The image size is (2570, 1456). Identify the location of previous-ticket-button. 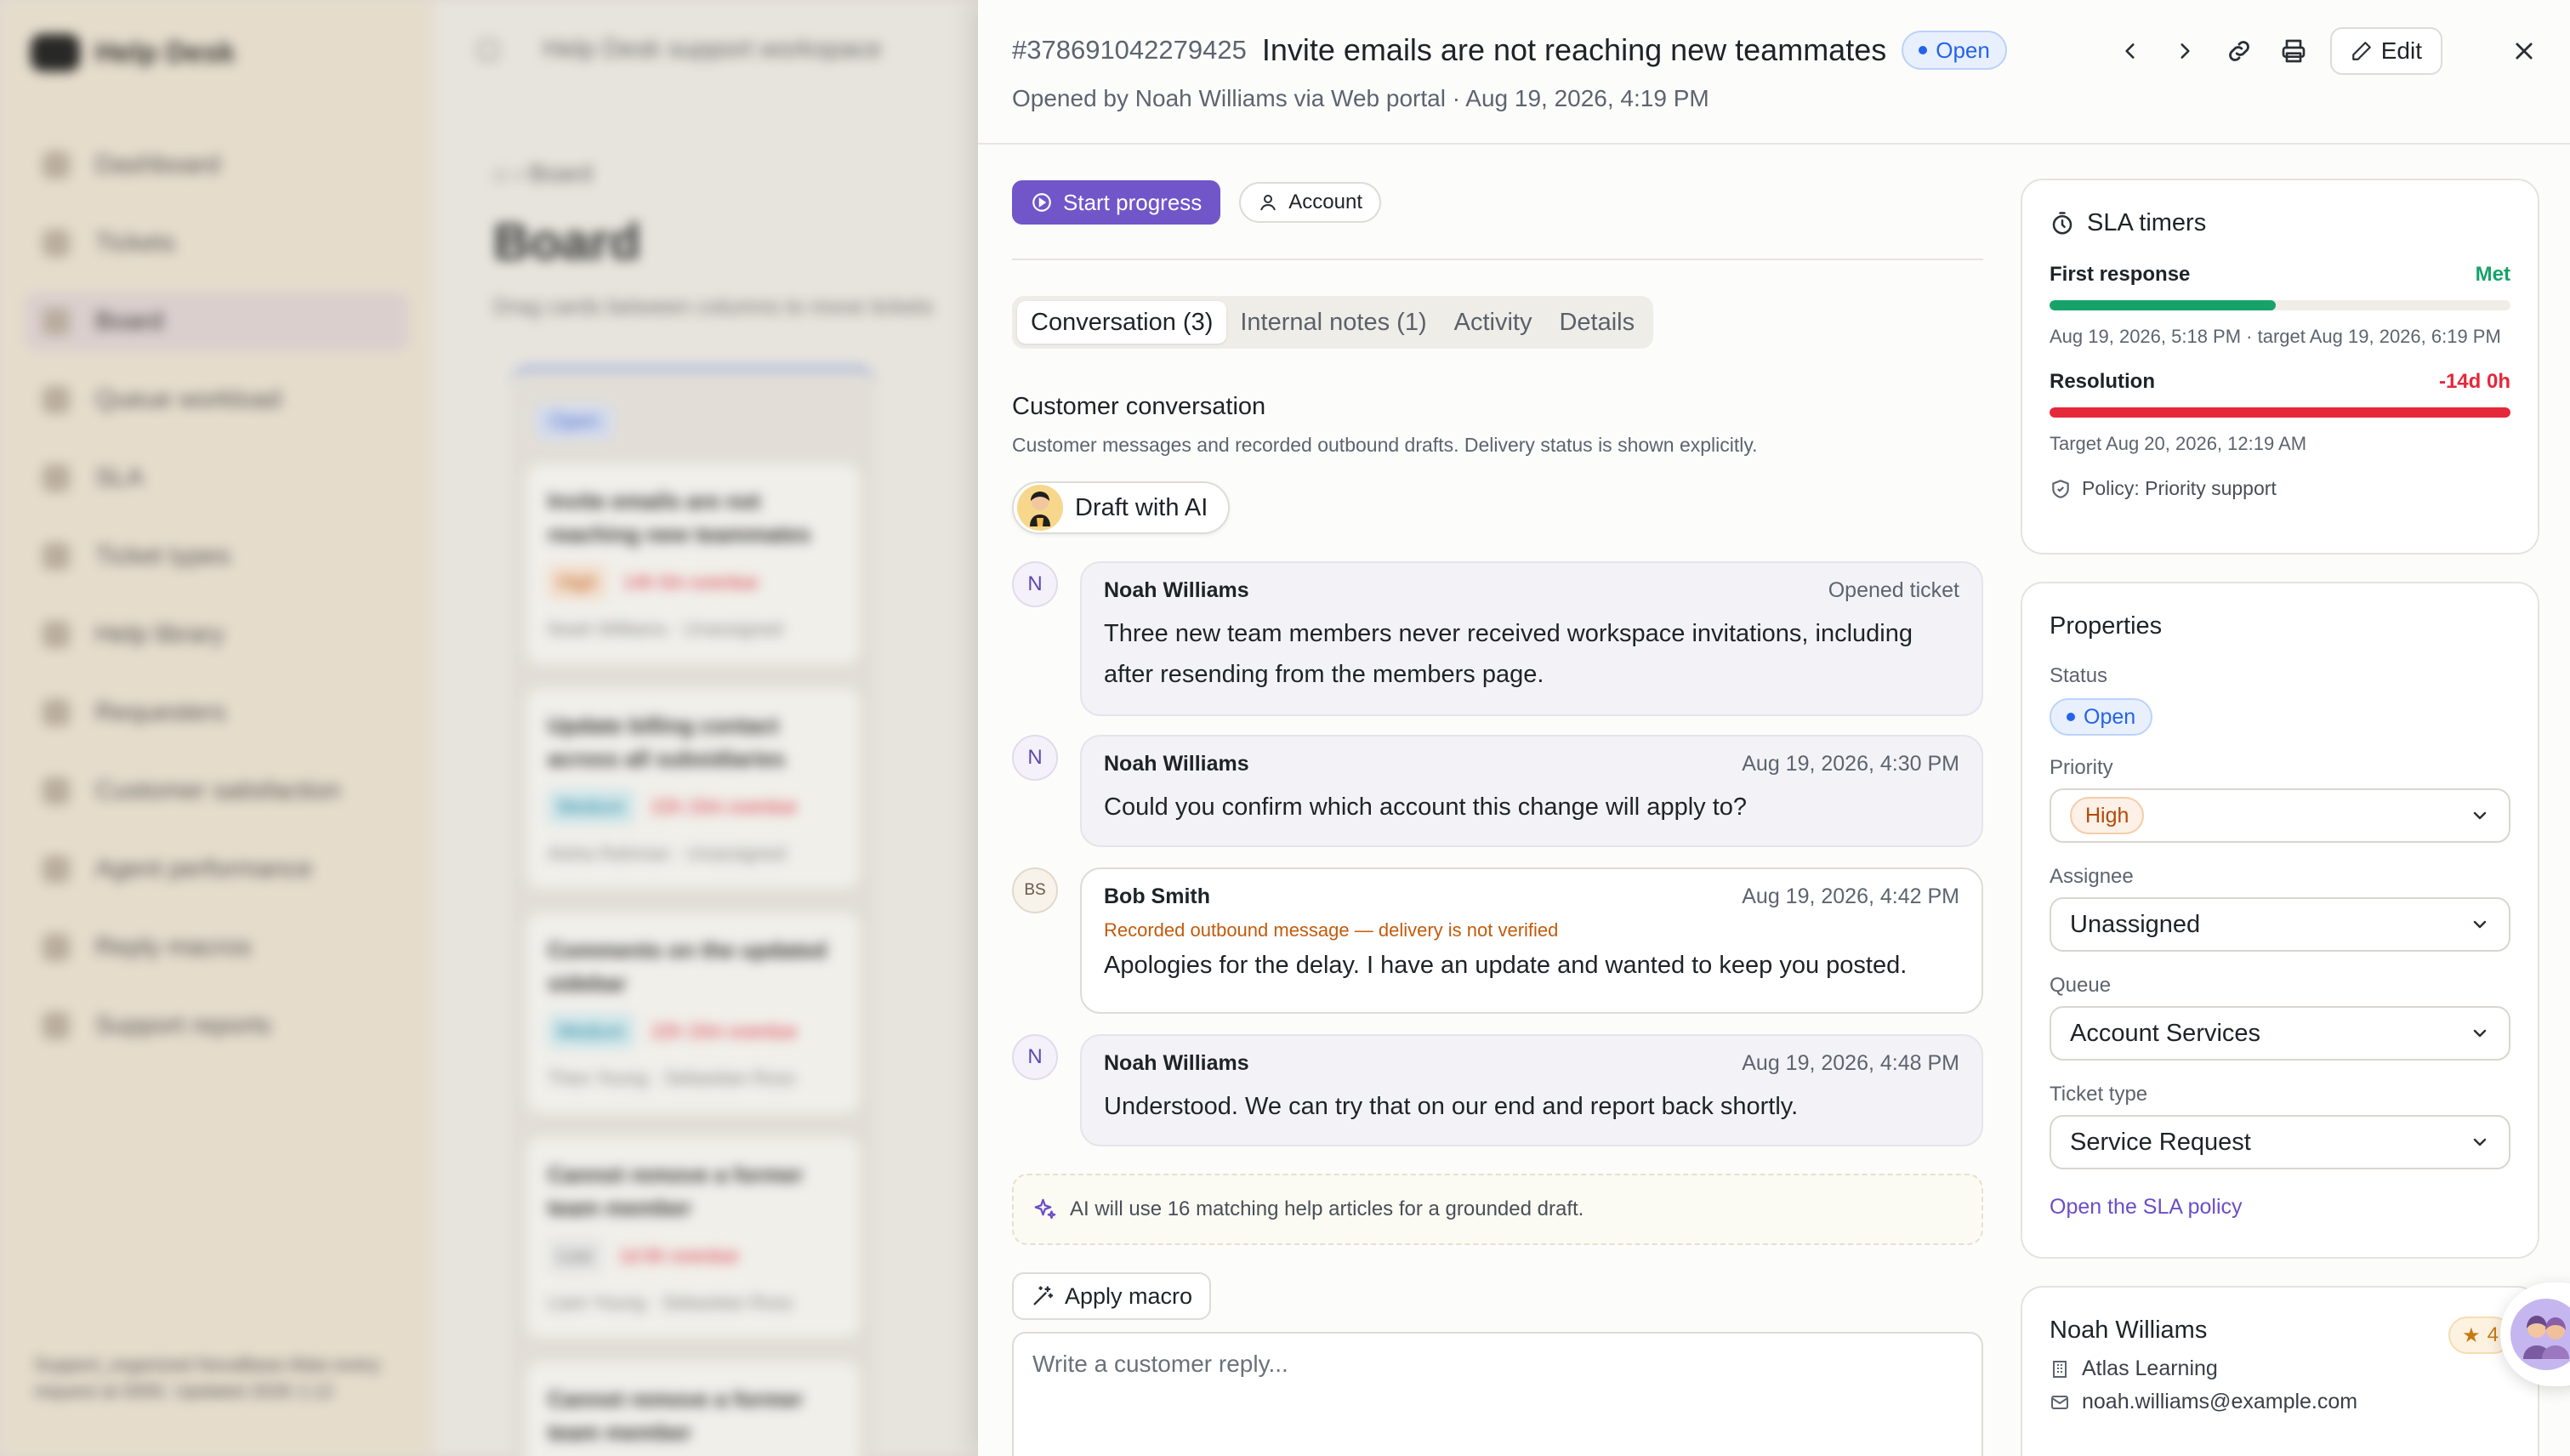
(2130, 51).